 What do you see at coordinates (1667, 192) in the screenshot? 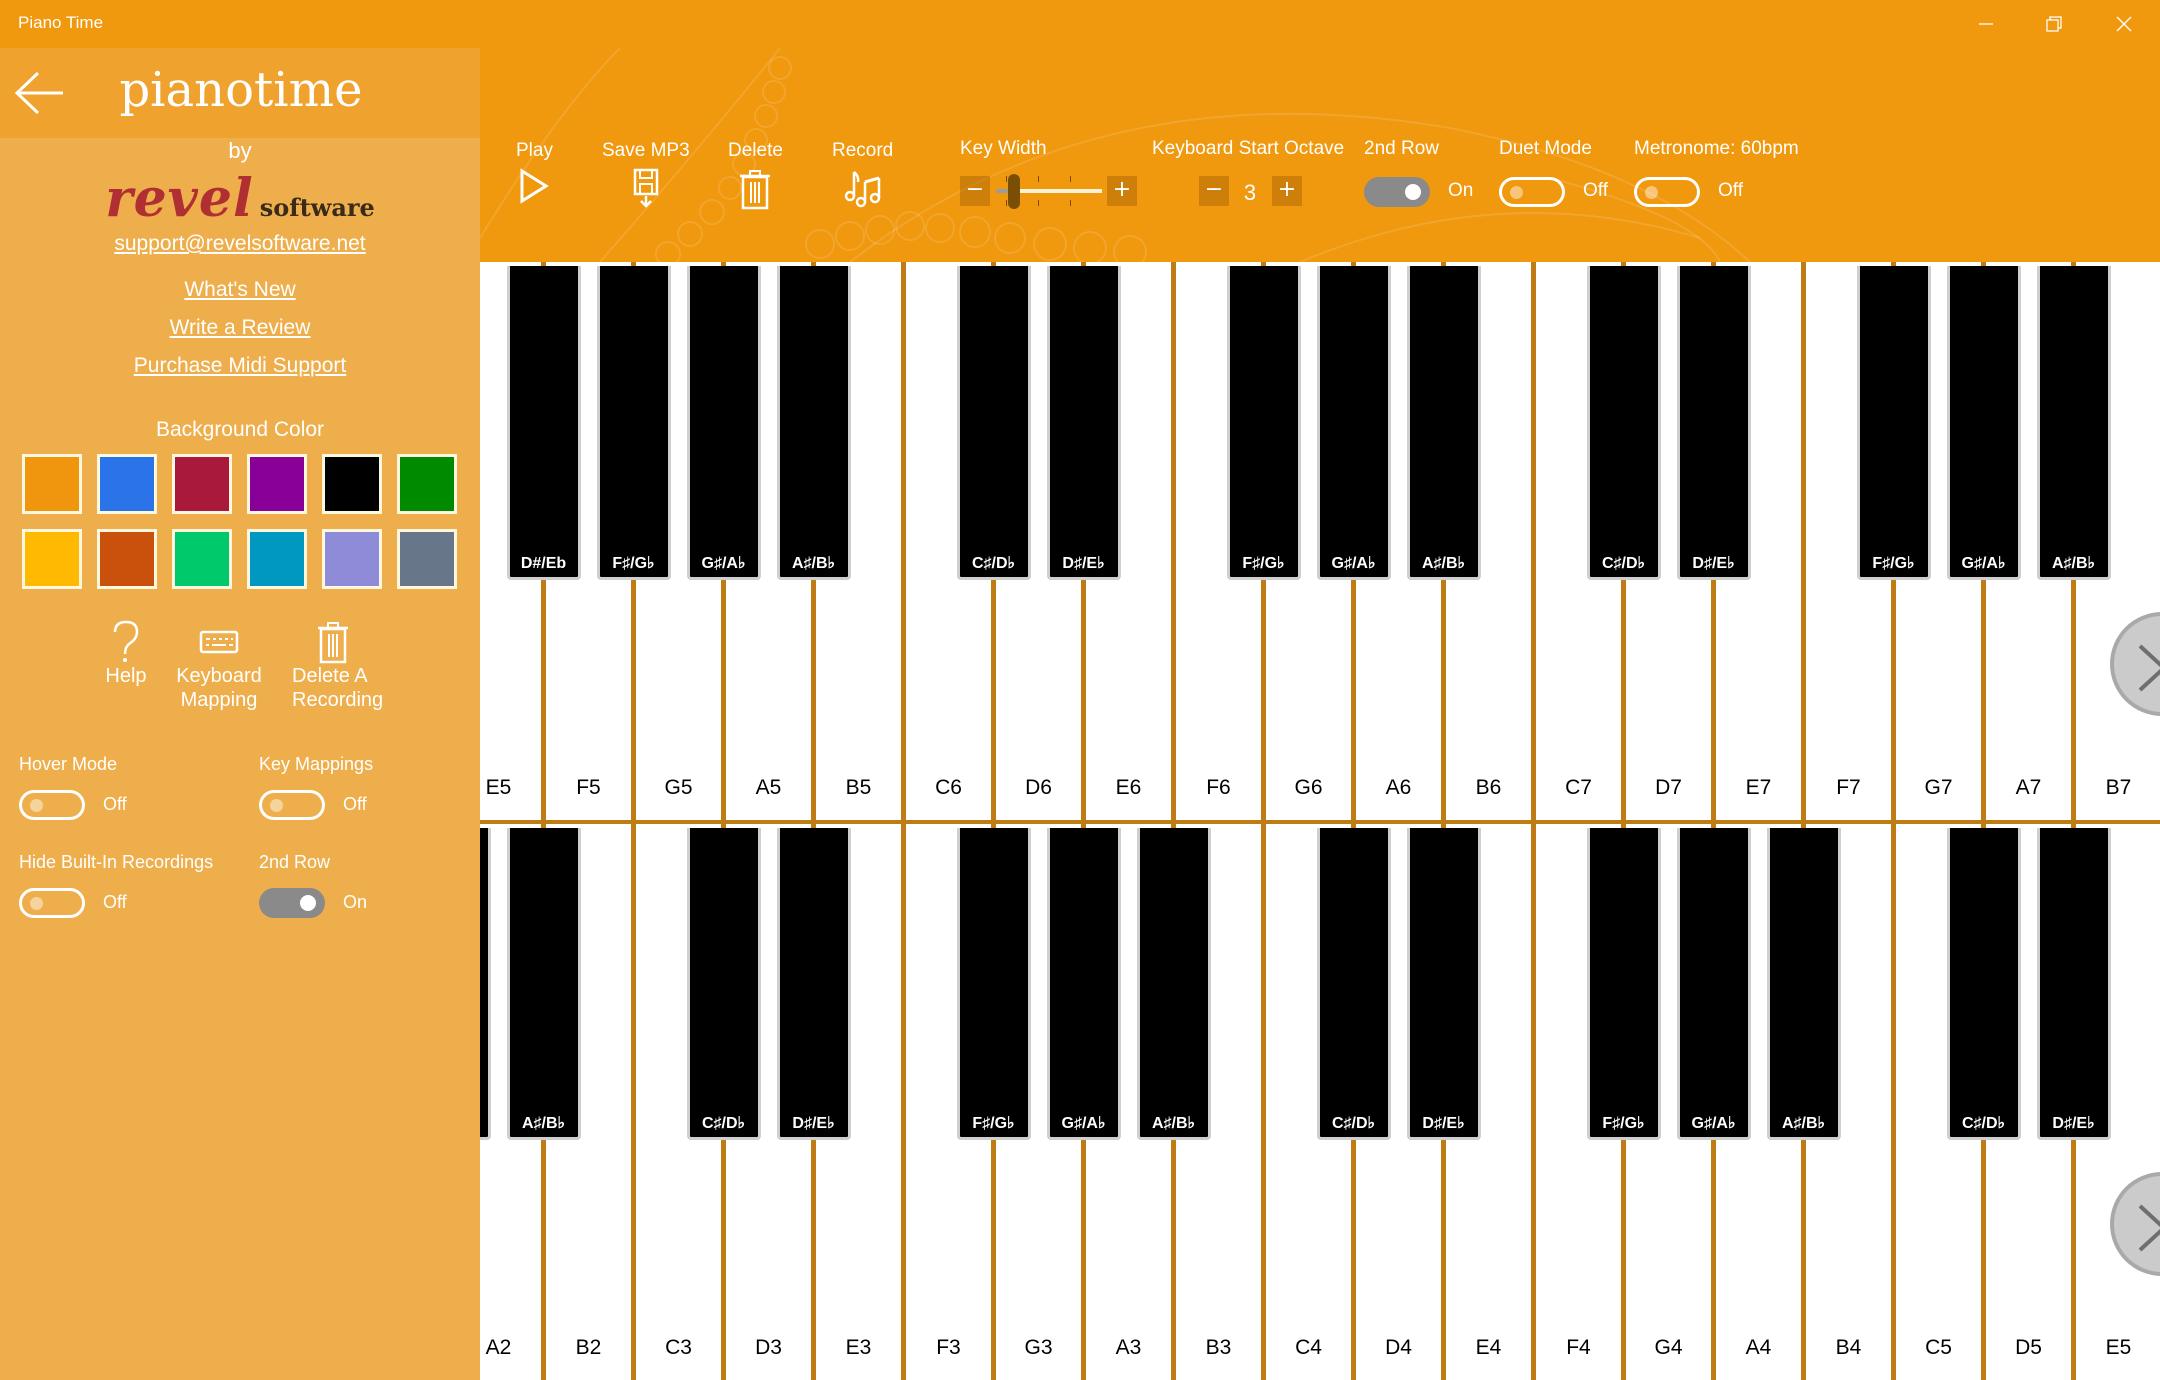
I see `metronome-toggle` at bounding box center [1667, 192].